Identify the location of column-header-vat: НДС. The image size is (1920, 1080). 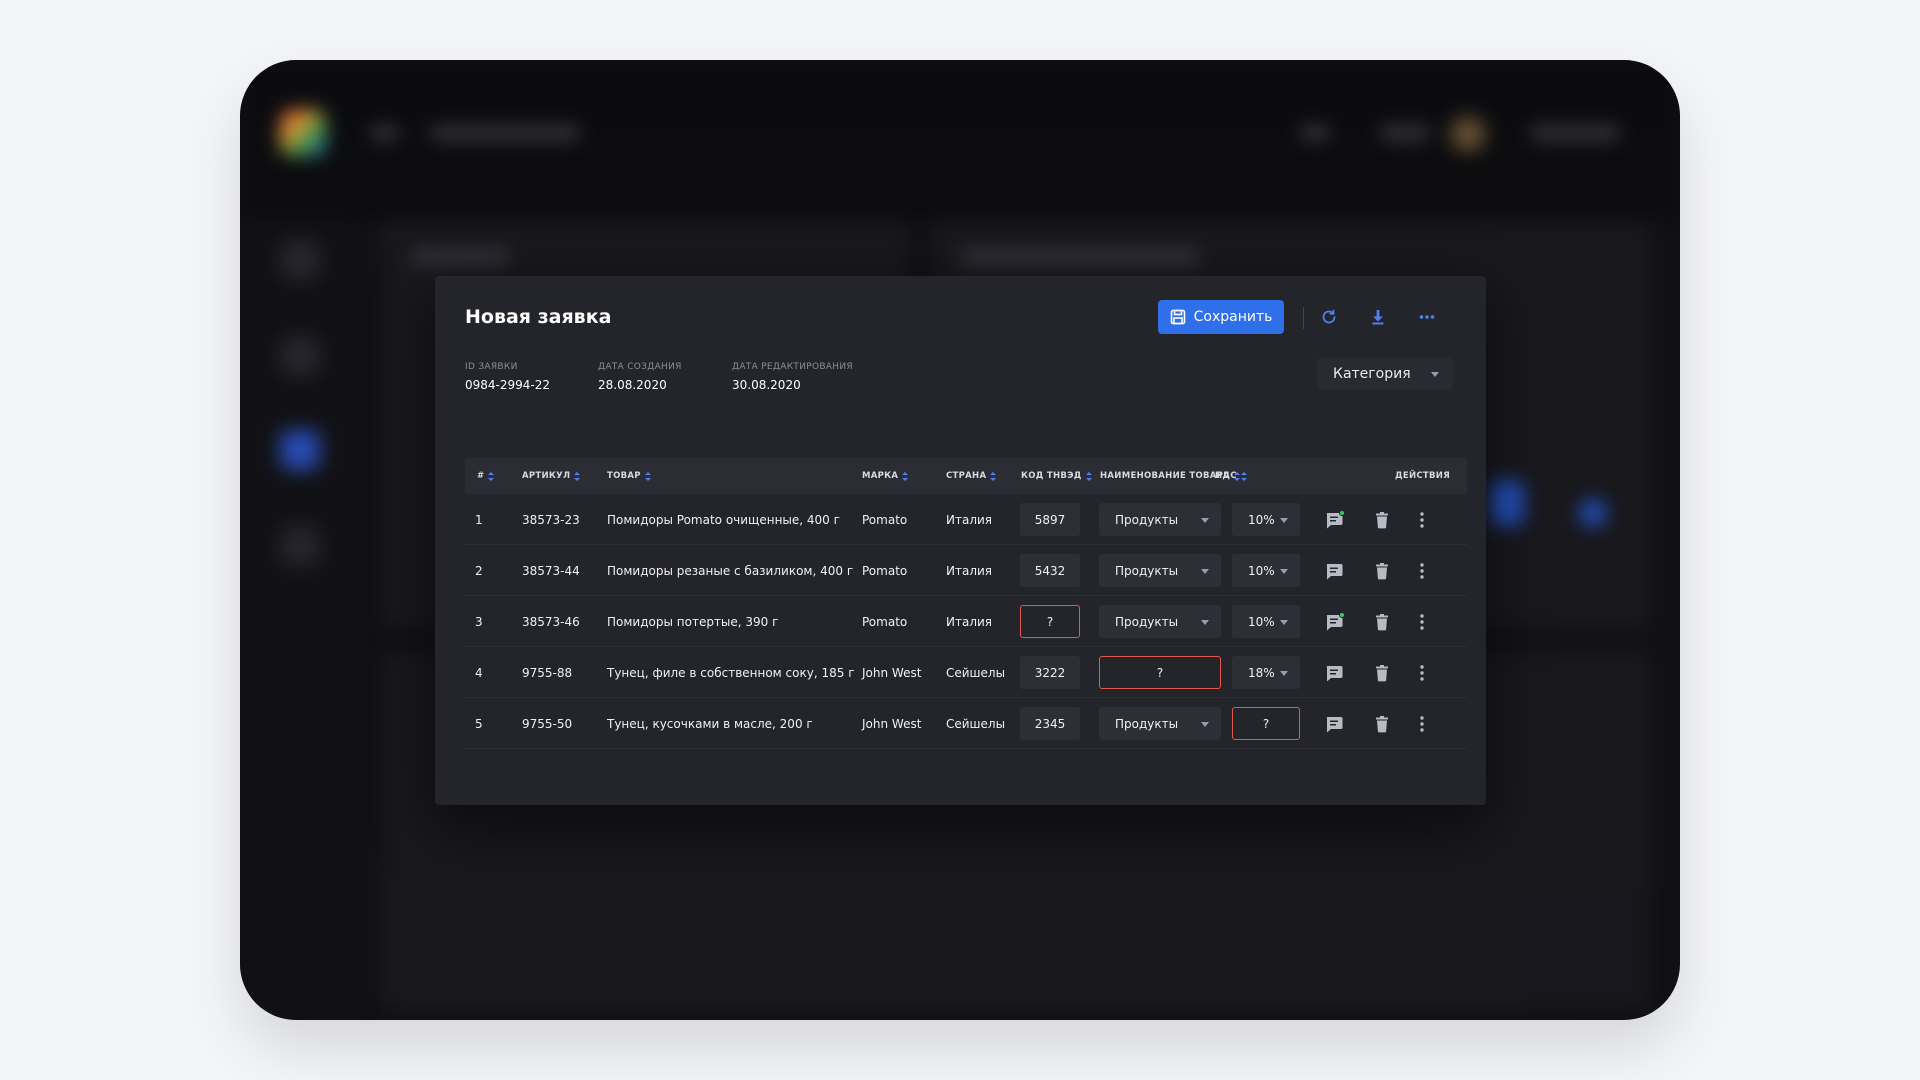
(1231, 476).